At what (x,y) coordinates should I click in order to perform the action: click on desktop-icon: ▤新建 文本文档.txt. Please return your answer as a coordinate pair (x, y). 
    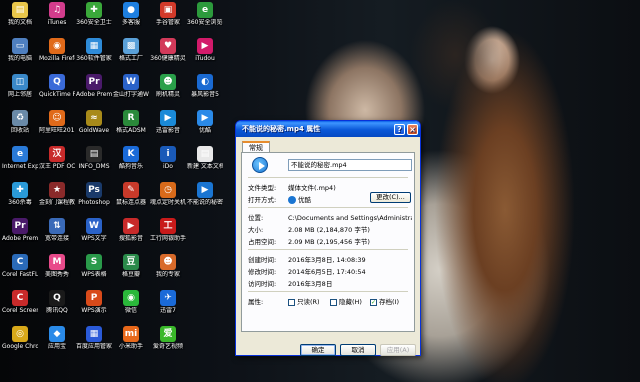
    Looking at the image, I should click on (205, 158).